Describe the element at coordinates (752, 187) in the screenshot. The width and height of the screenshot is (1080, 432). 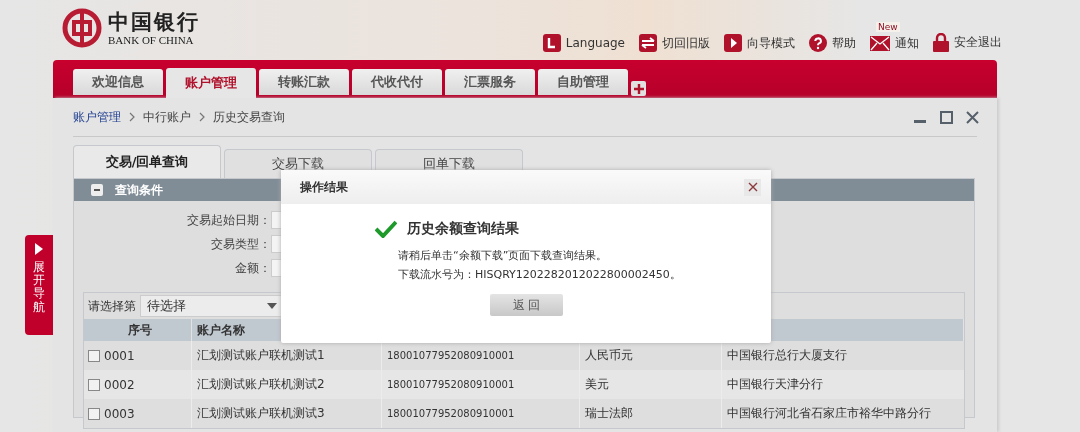
I see `close-button` at that location.